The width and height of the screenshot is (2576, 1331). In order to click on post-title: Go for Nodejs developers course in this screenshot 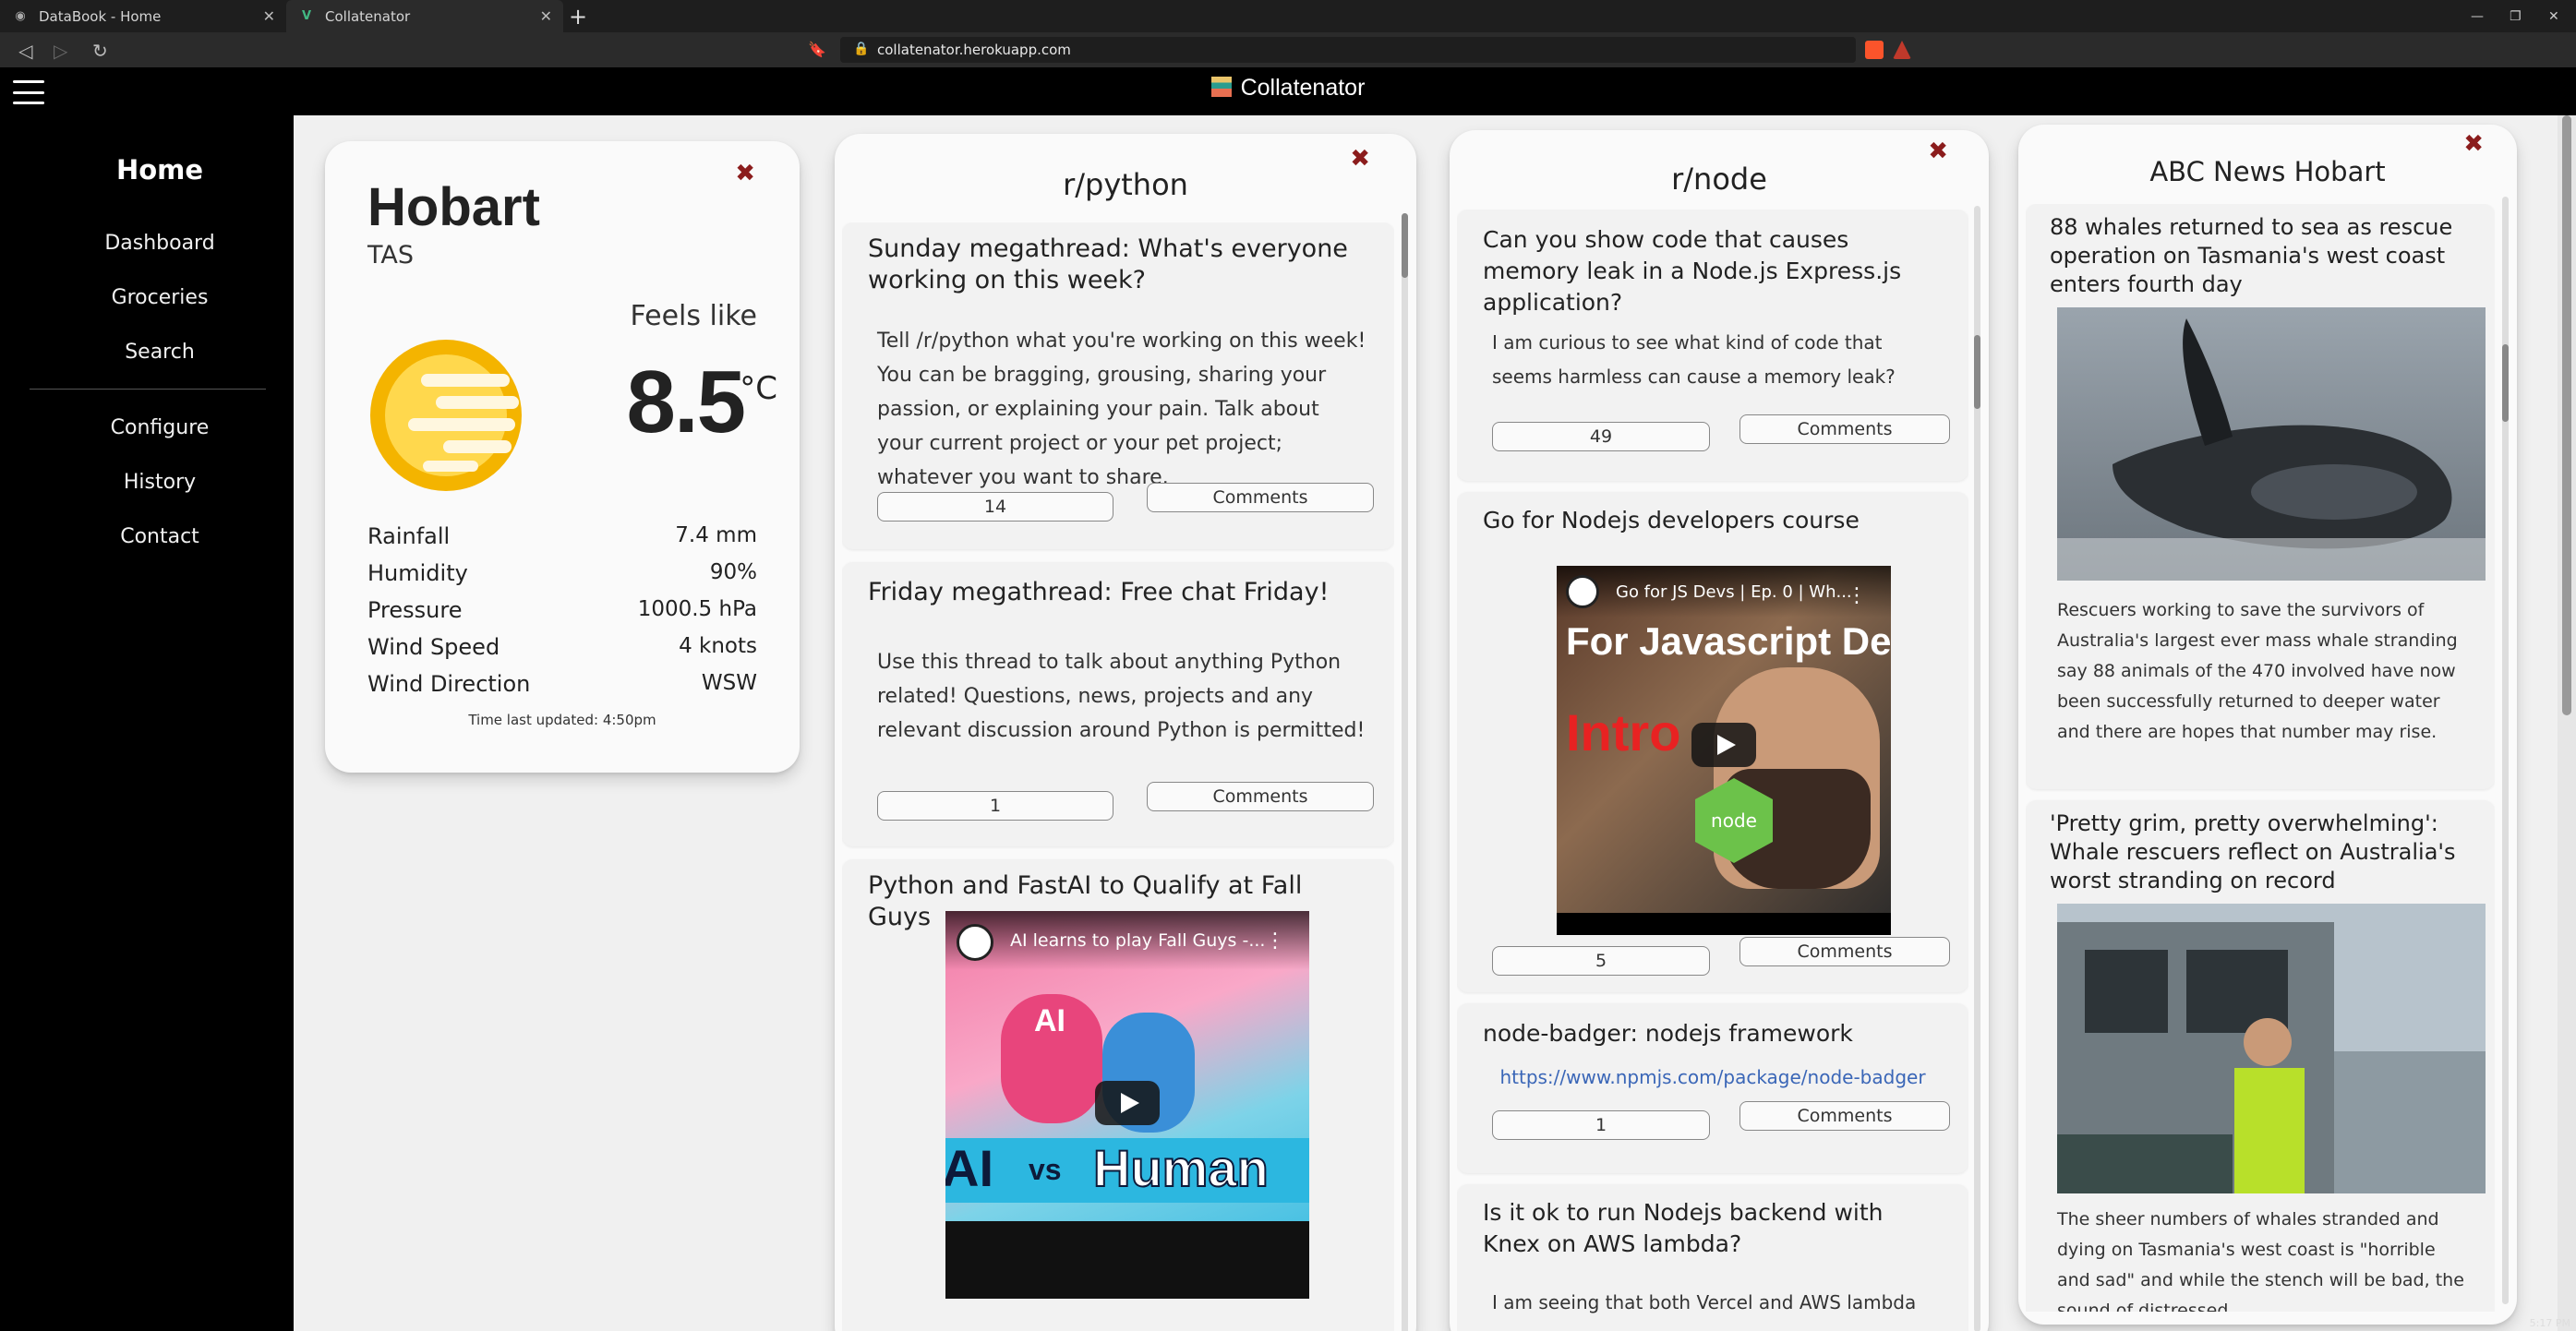, I will do `click(1712, 520)`.